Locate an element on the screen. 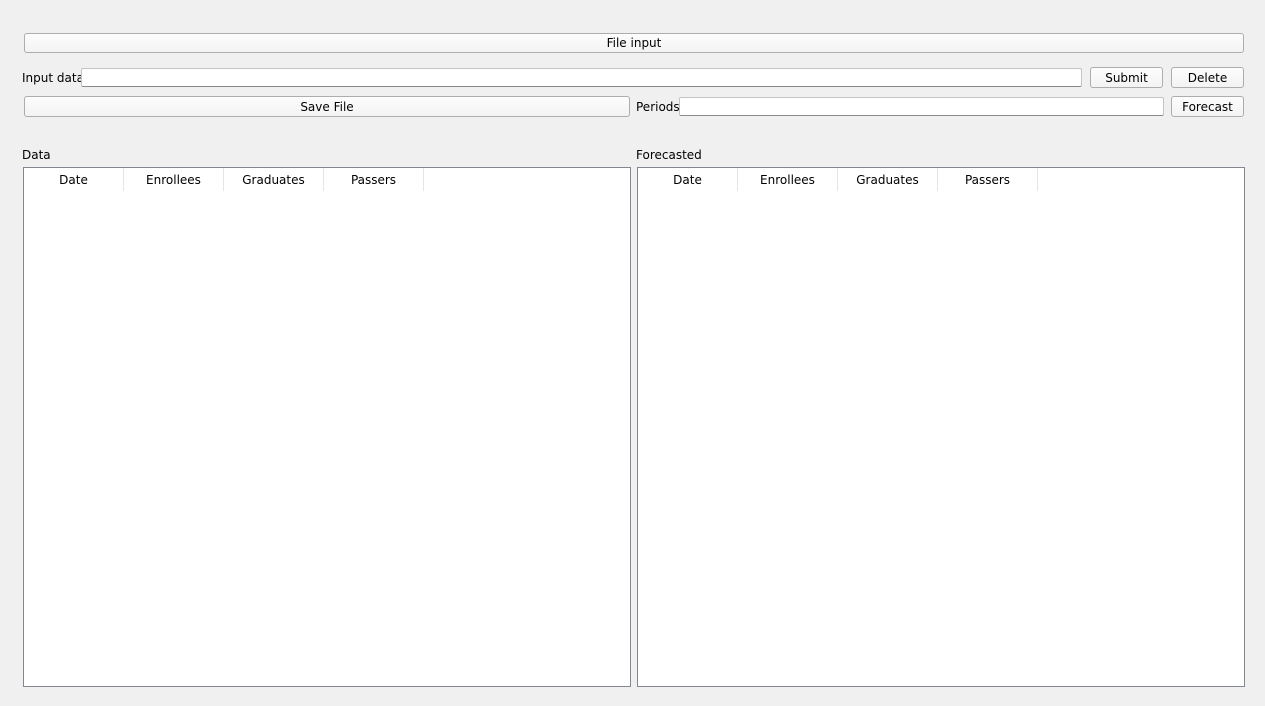 This screenshot has width=1265, height=706. data-section-title: Data is located at coordinates (36, 155).